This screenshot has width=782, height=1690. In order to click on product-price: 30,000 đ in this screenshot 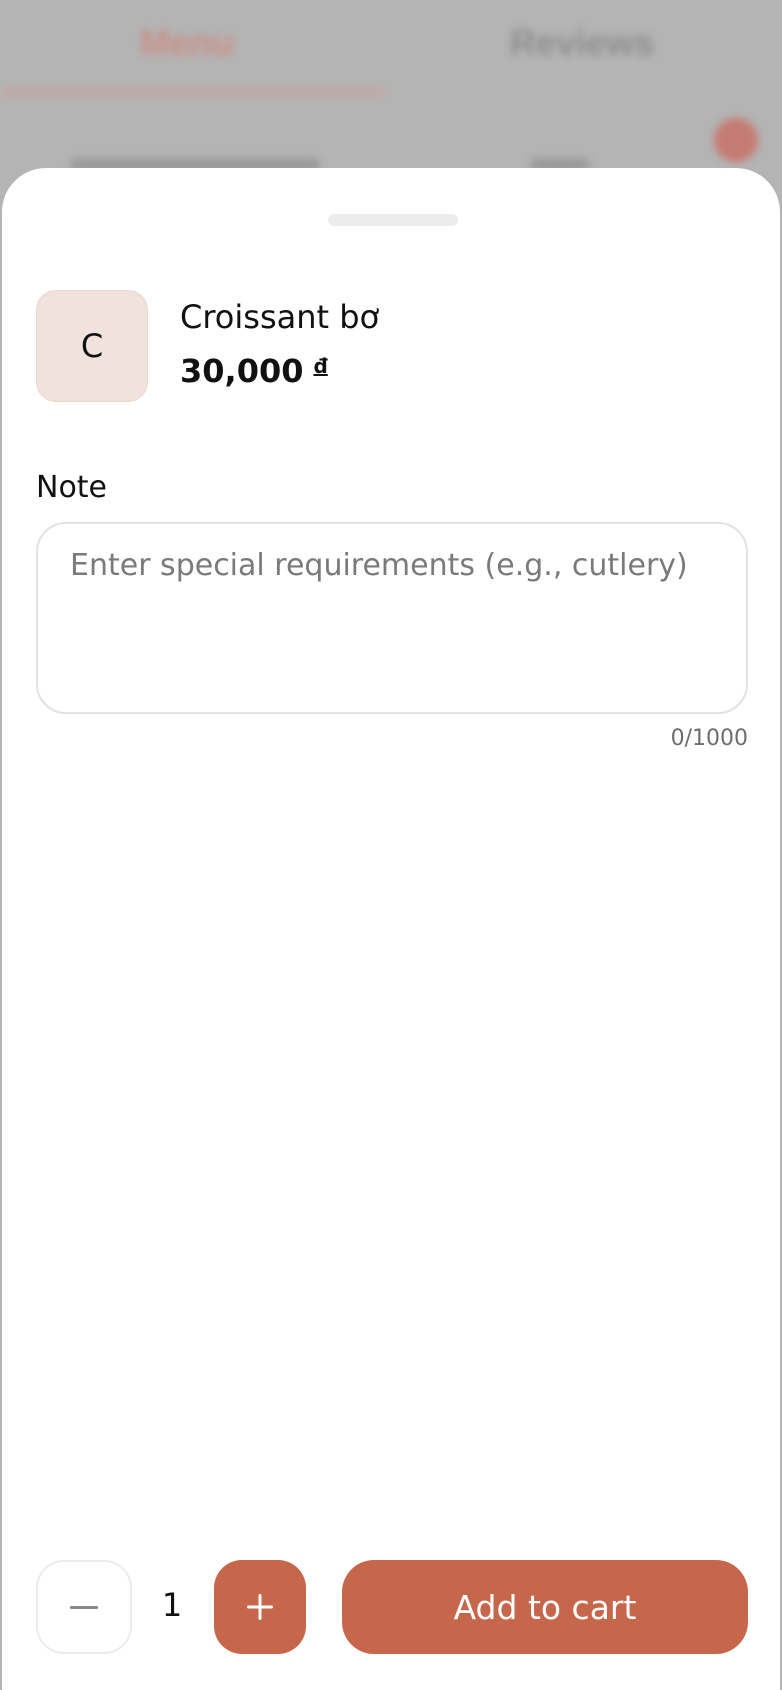, I will do `click(254, 371)`.